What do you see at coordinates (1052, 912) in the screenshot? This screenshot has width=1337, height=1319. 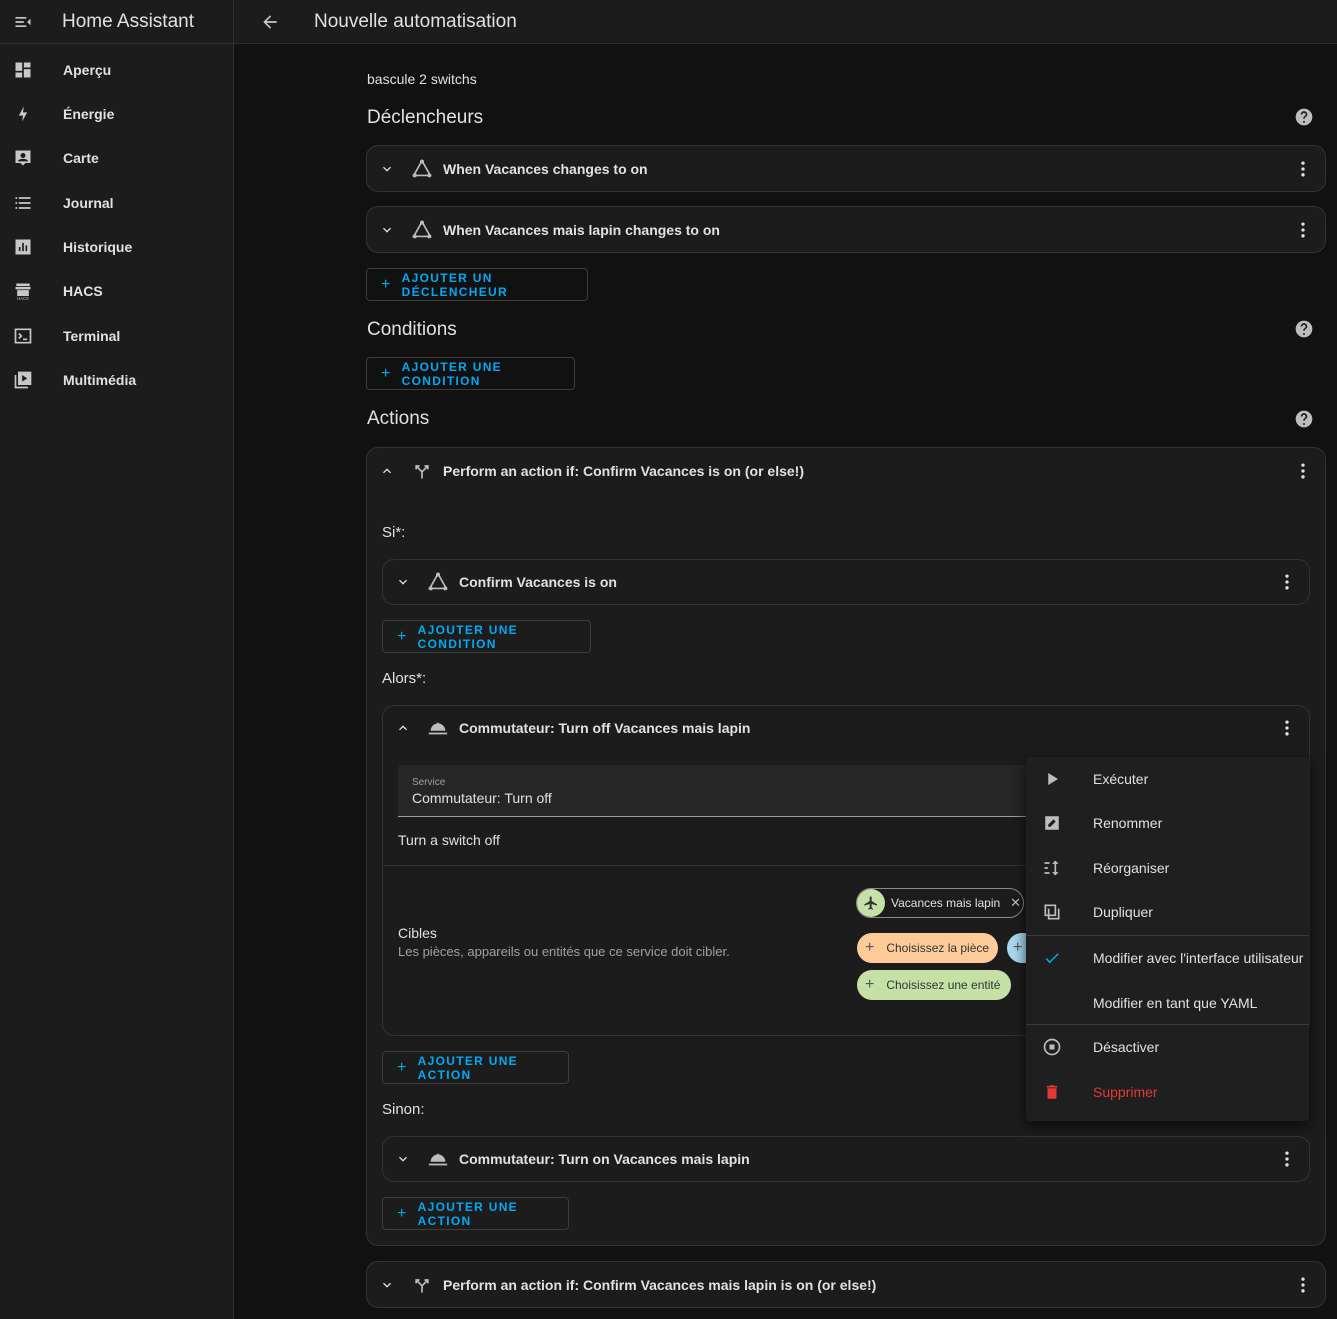 I see `duplicate-icon` at bounding box center [1052, 912].